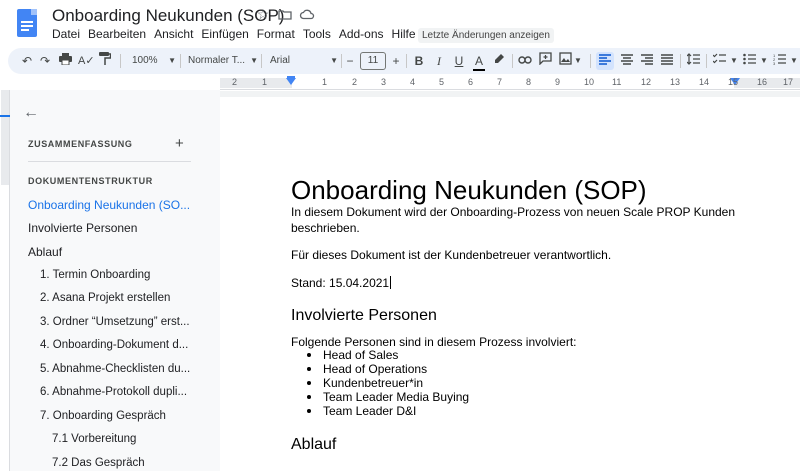  I want to click on decrease-font-size-button: −, so click(350, 61).